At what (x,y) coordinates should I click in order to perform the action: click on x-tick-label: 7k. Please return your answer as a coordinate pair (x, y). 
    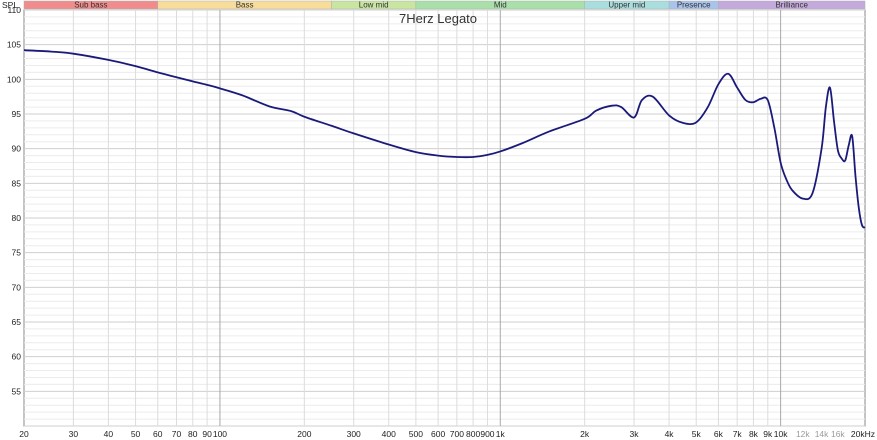
    Looking at the image, I should click on (738, 434).